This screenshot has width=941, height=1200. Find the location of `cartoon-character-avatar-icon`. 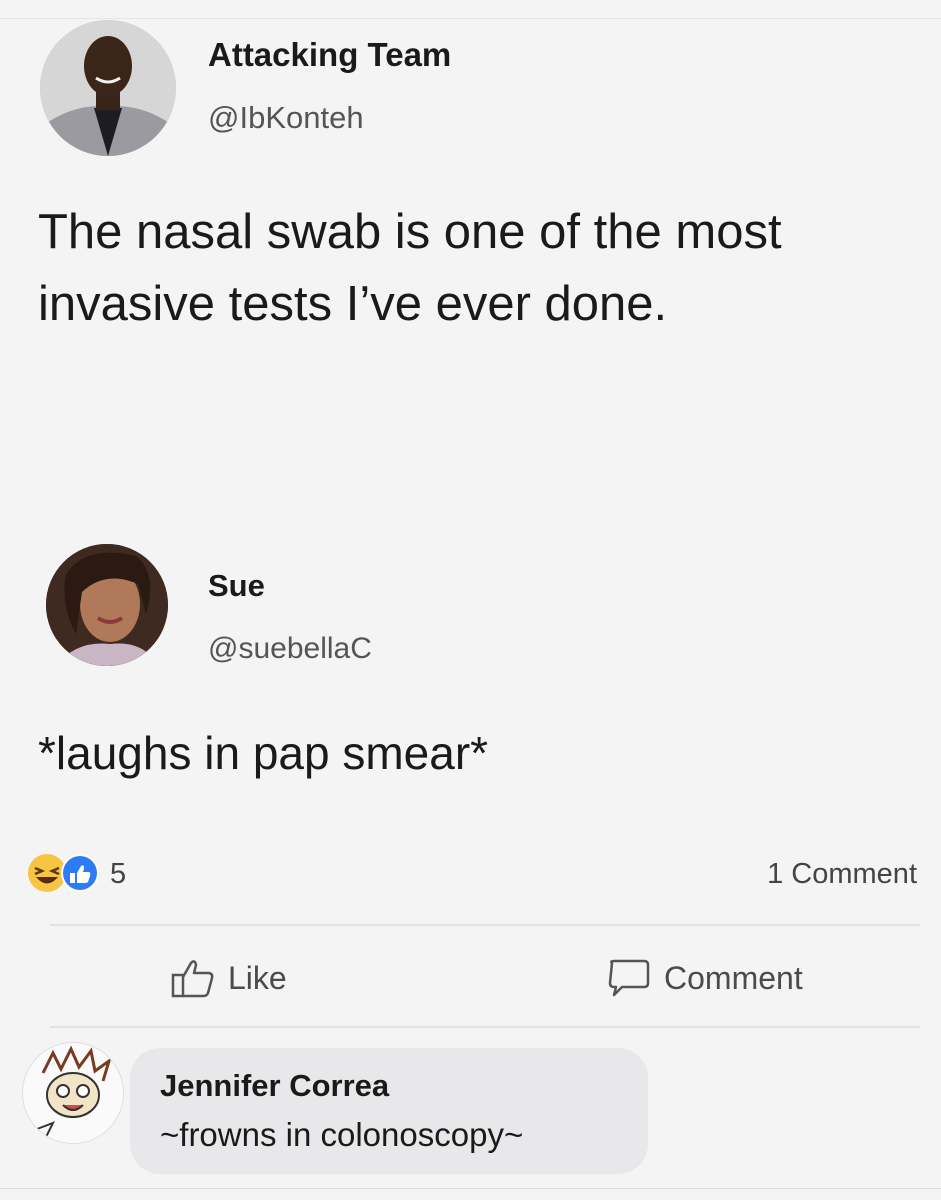

cartoon-character-avatar-icon is located at coordinates (73, 1093).